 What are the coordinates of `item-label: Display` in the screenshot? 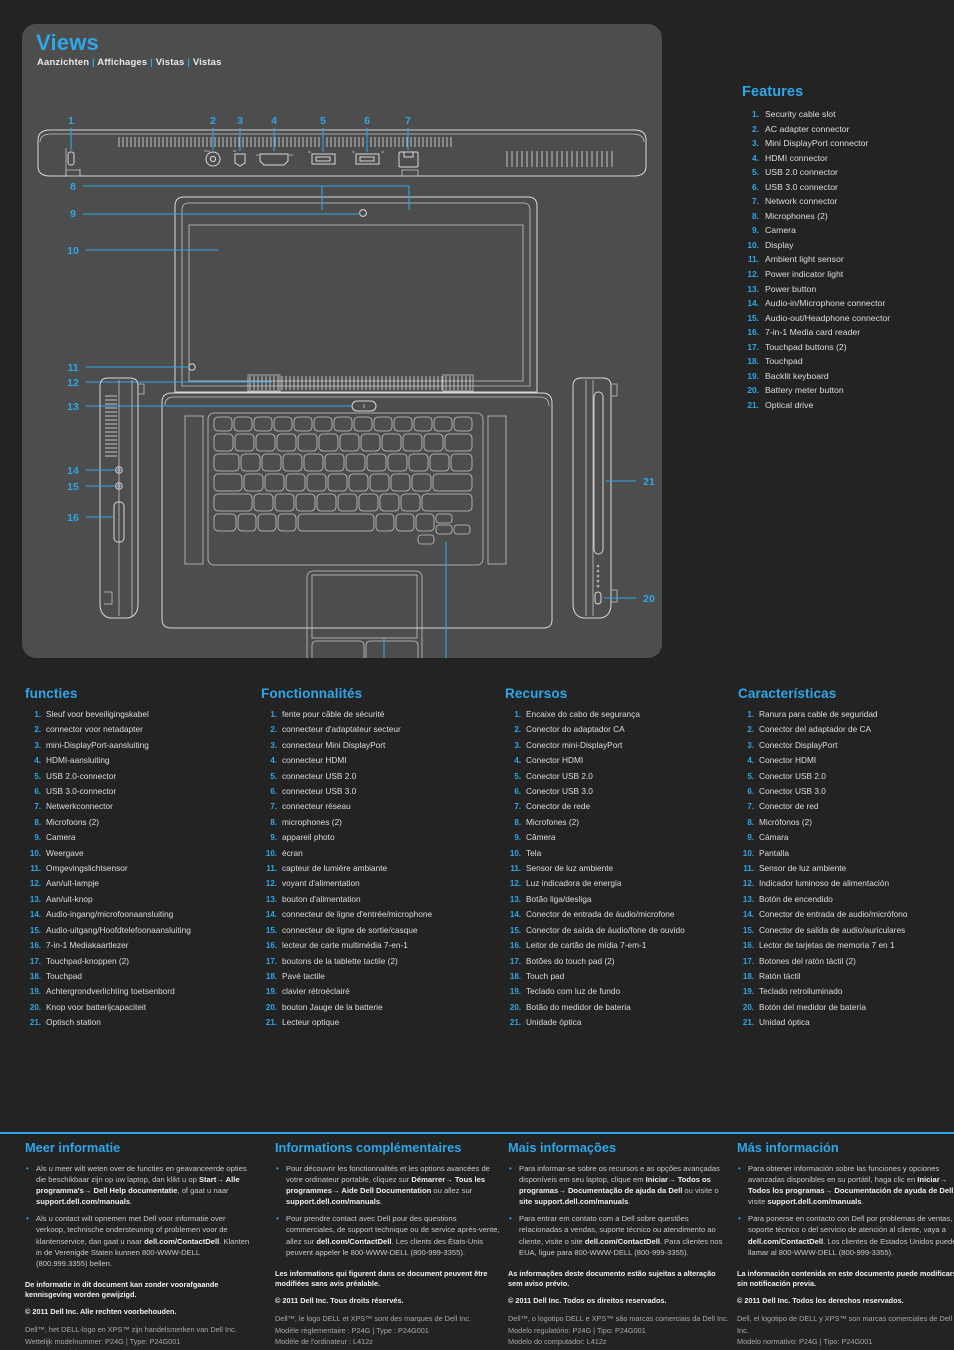 It's located at (779, 244).